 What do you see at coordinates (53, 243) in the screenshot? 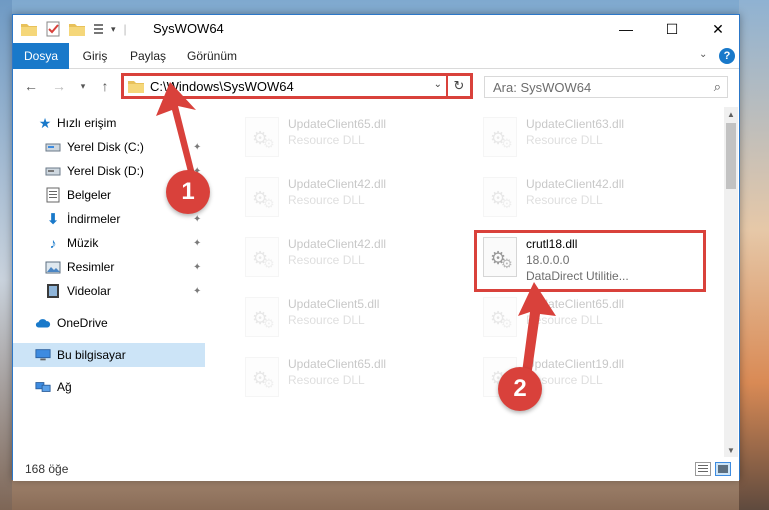
I see `music-icon: ♪` at bounding box center [53, 243].